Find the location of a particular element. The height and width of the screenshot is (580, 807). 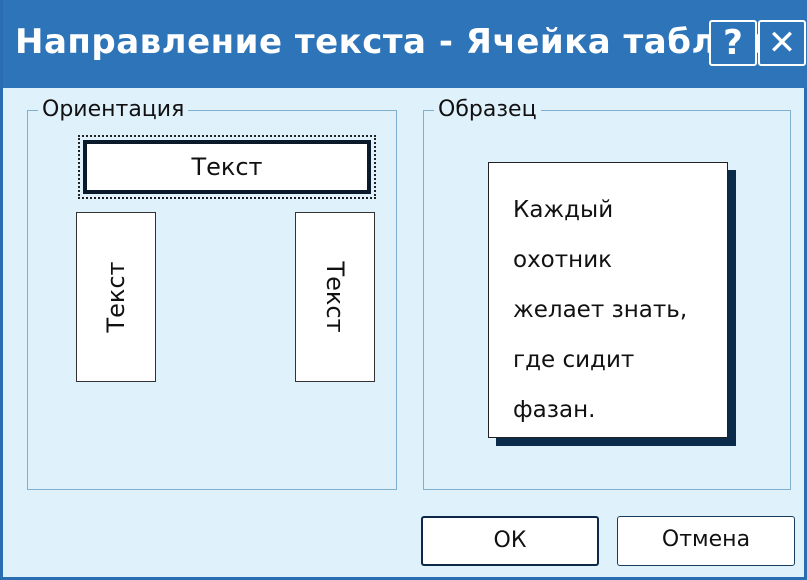

orientation-vertical-up-option: Текст is located at coordinates (116, 297).